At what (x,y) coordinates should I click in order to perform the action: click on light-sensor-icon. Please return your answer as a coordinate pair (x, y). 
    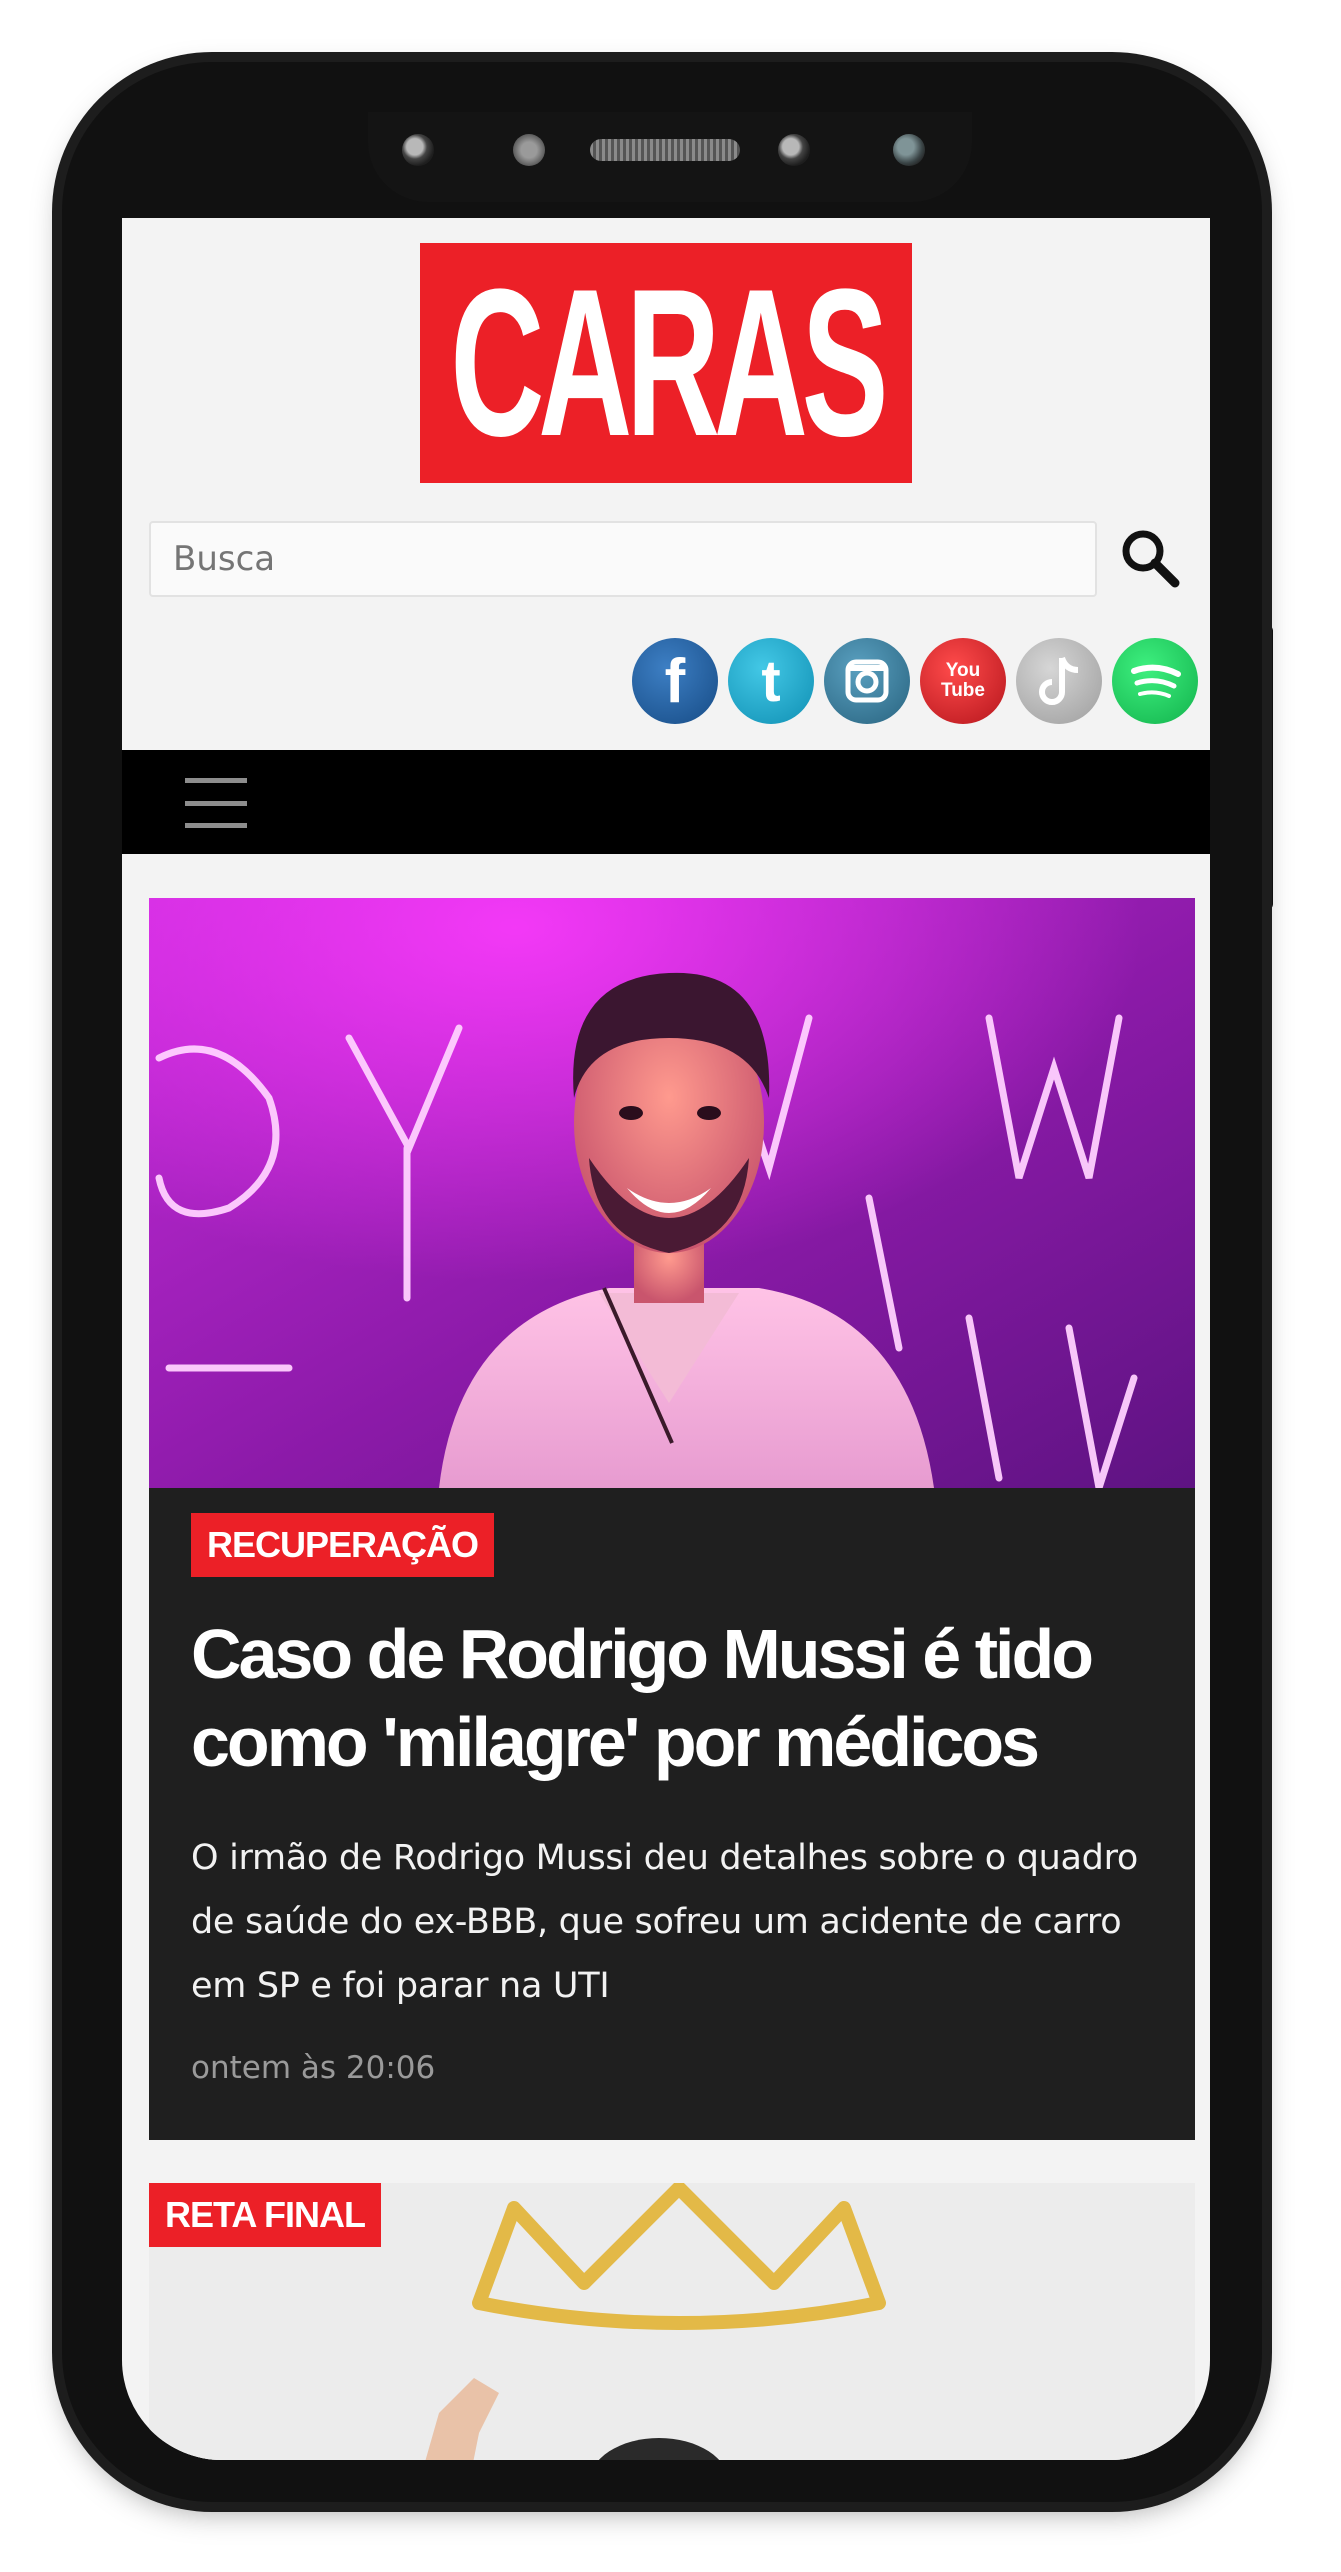
    Looking at the image, I should click on (909, 150).